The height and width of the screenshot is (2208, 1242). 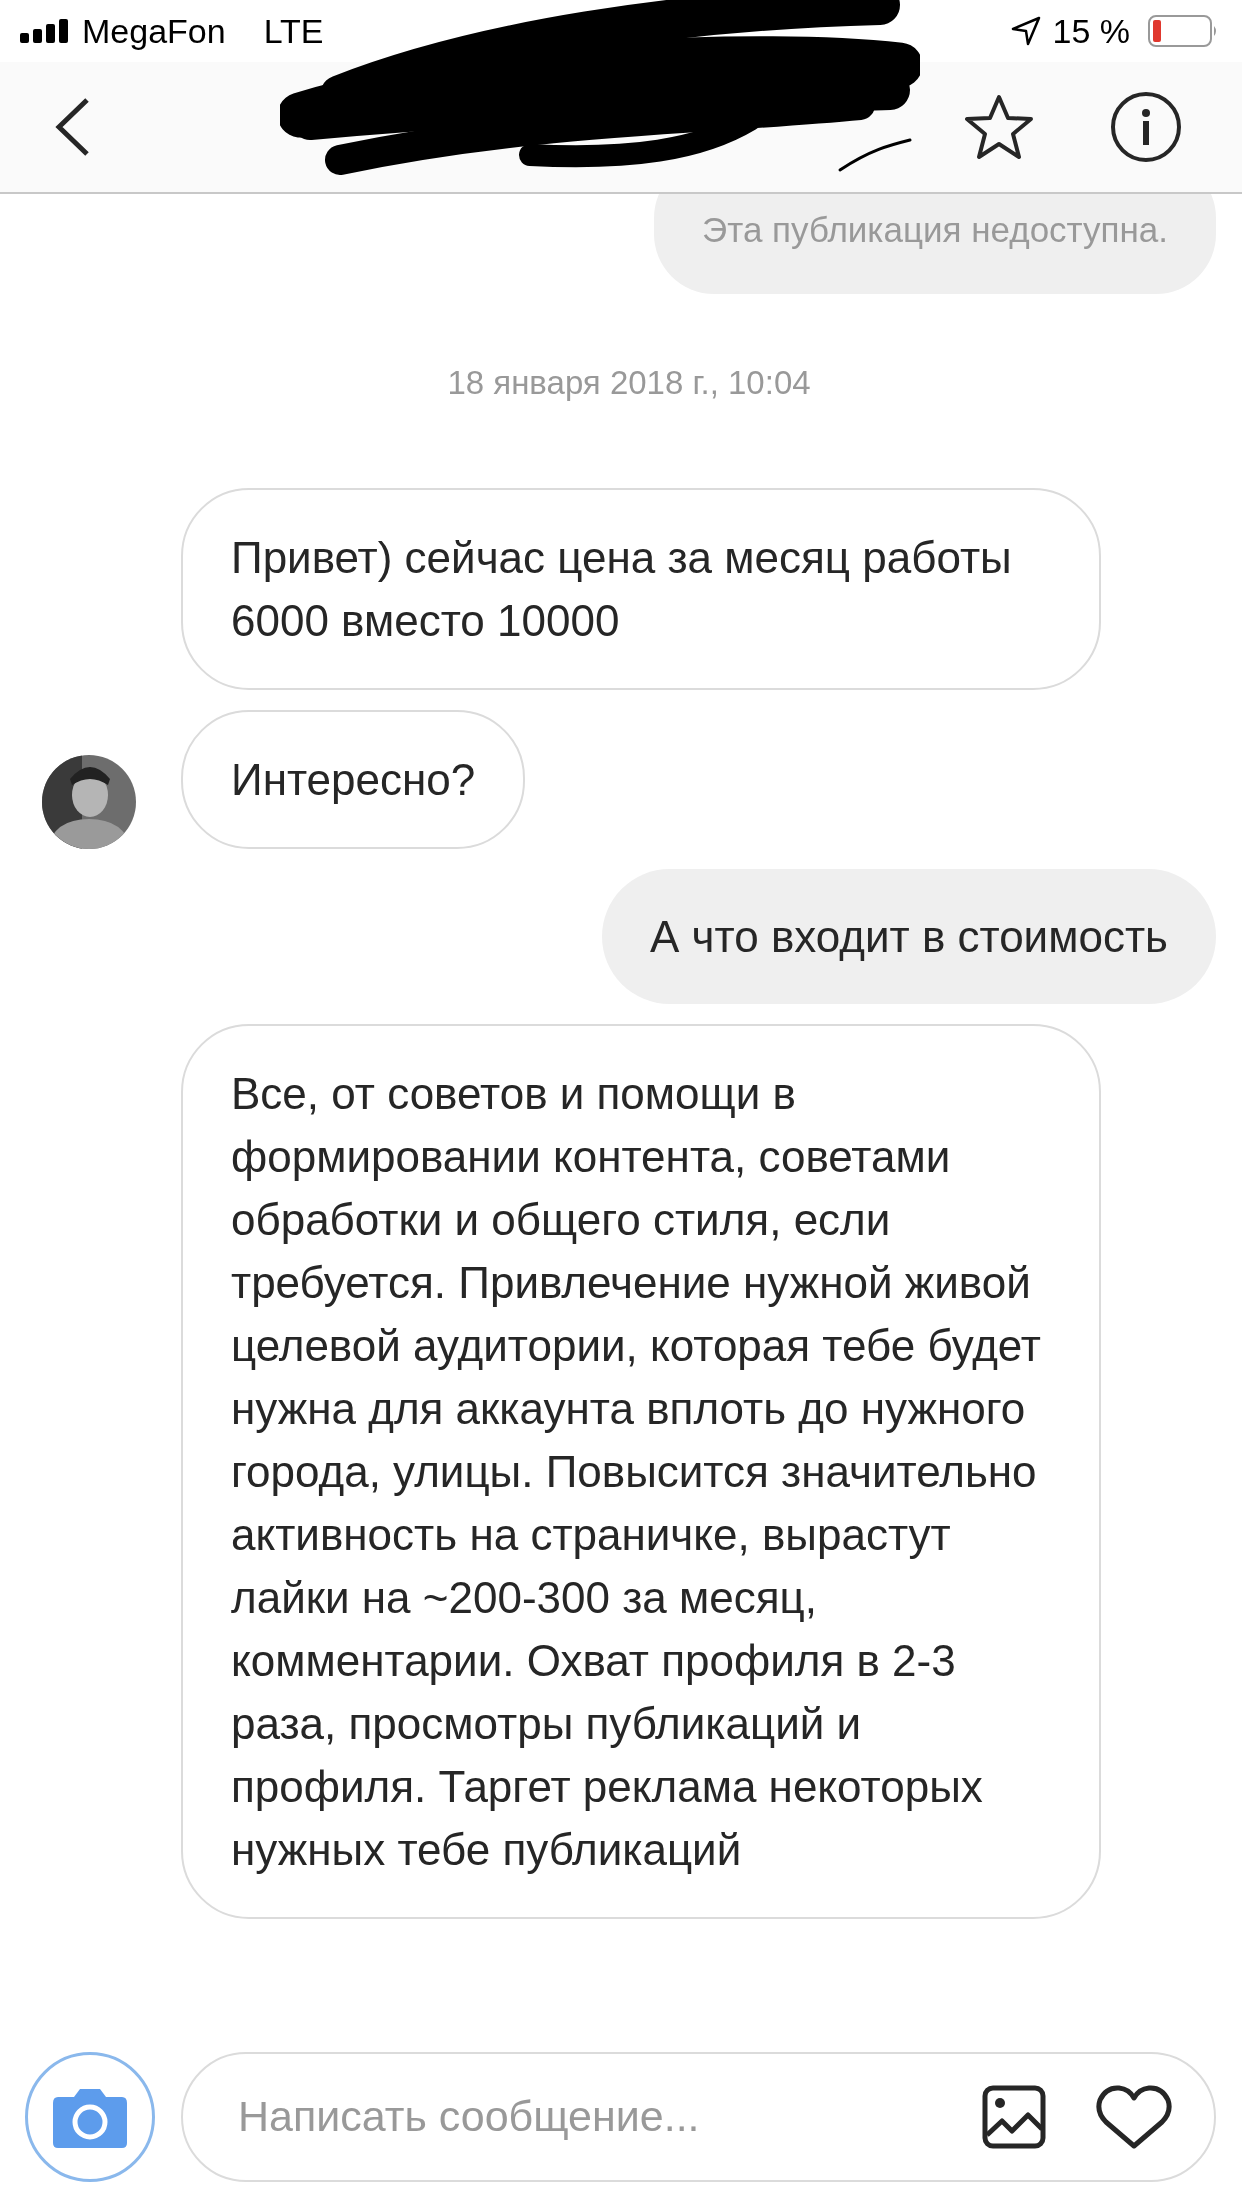 I want to click on message-bubble: Интересно?, so click(x=353, y=779).